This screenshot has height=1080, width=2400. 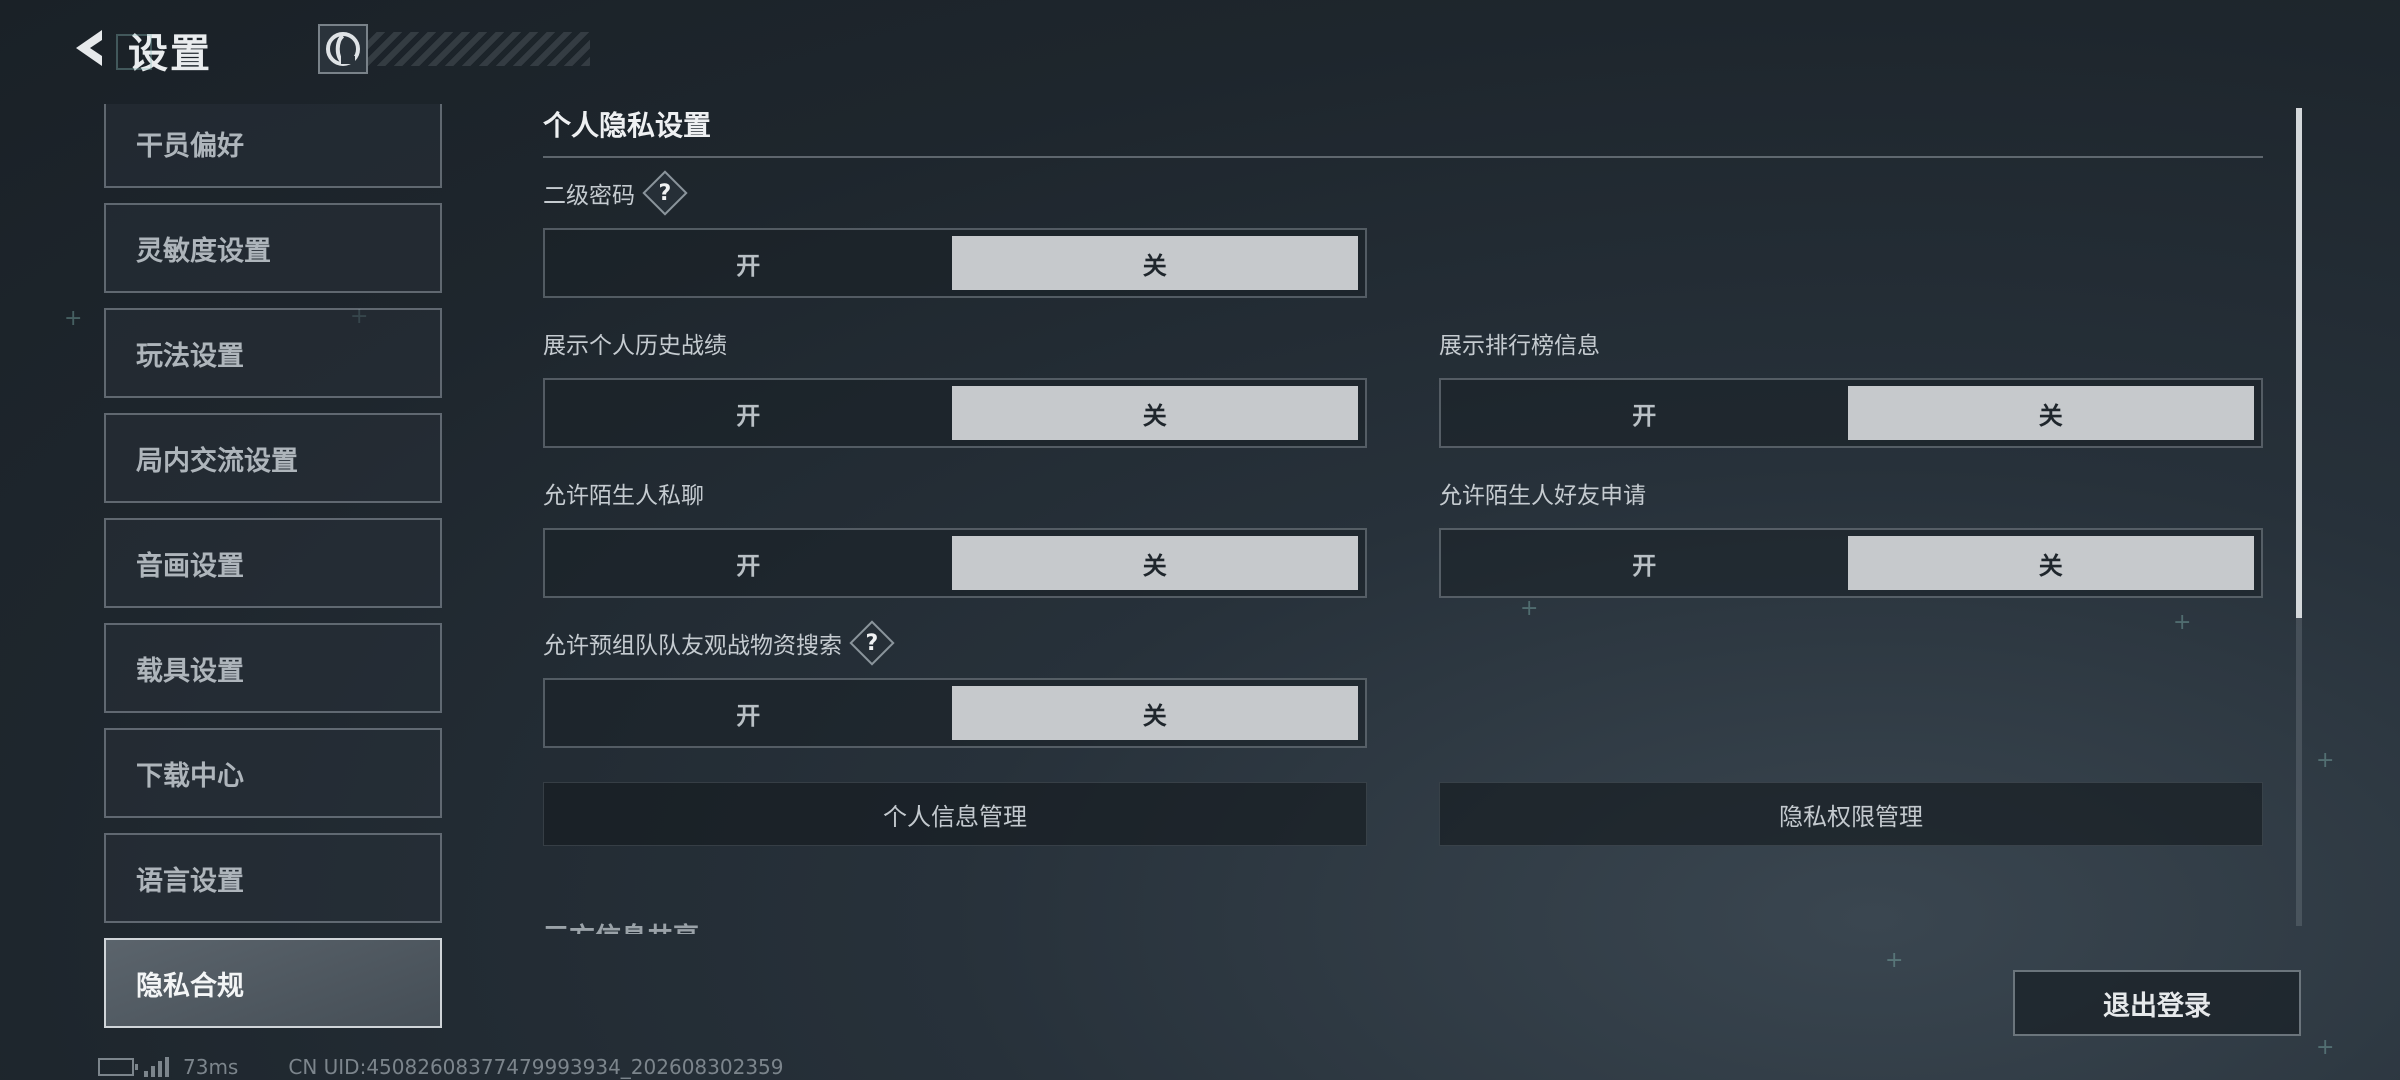 What do you see at coordinates (1542, 496) in the screenshot?
I see `setting-label-text: 允许陌生人好友申请` at bounding box center [1542, 496].